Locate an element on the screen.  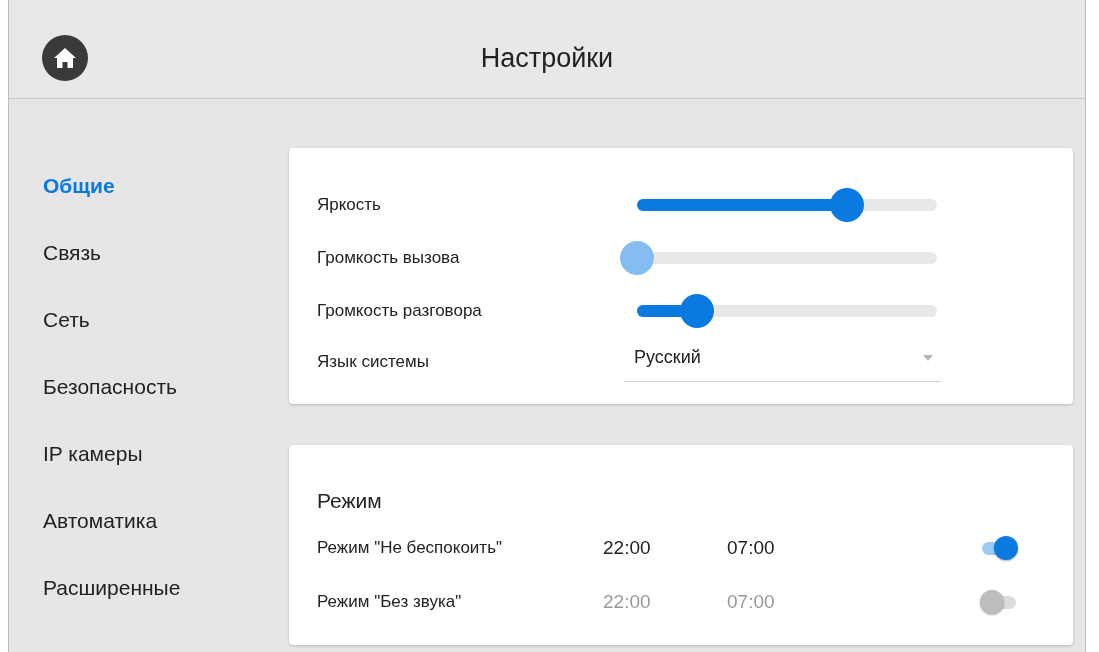
home-button is located at coordinates (65, 58).